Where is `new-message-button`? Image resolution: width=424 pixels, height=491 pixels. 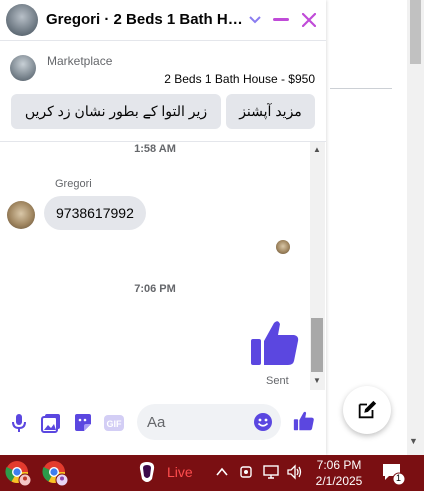
new-message-button is located at coordinates (367, 410).